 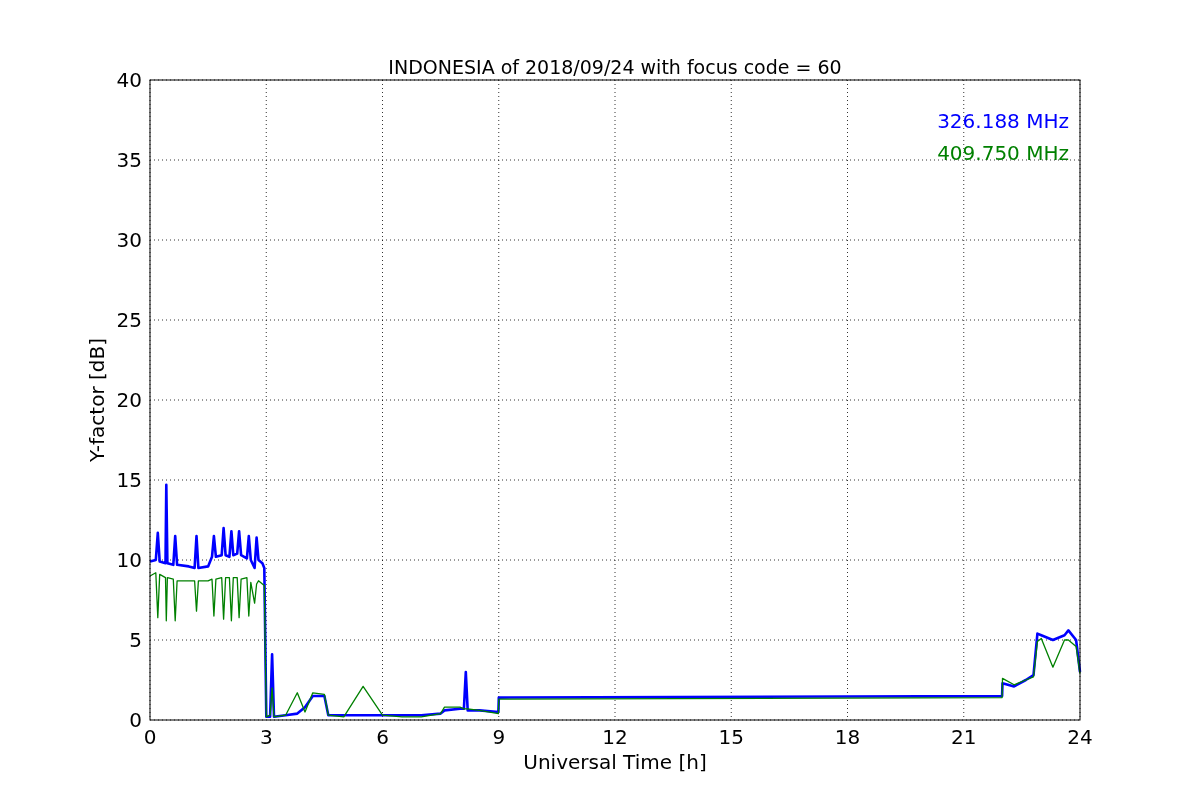 I want to click on y-axis-label: Y-factor [dB], so click(x=97, y=400).